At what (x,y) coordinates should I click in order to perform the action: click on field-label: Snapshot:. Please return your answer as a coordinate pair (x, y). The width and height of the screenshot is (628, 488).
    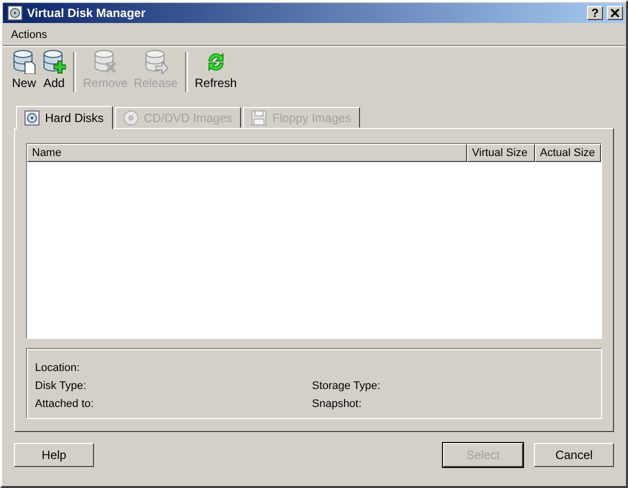
    Looking at the image, I should click on (337, 404).